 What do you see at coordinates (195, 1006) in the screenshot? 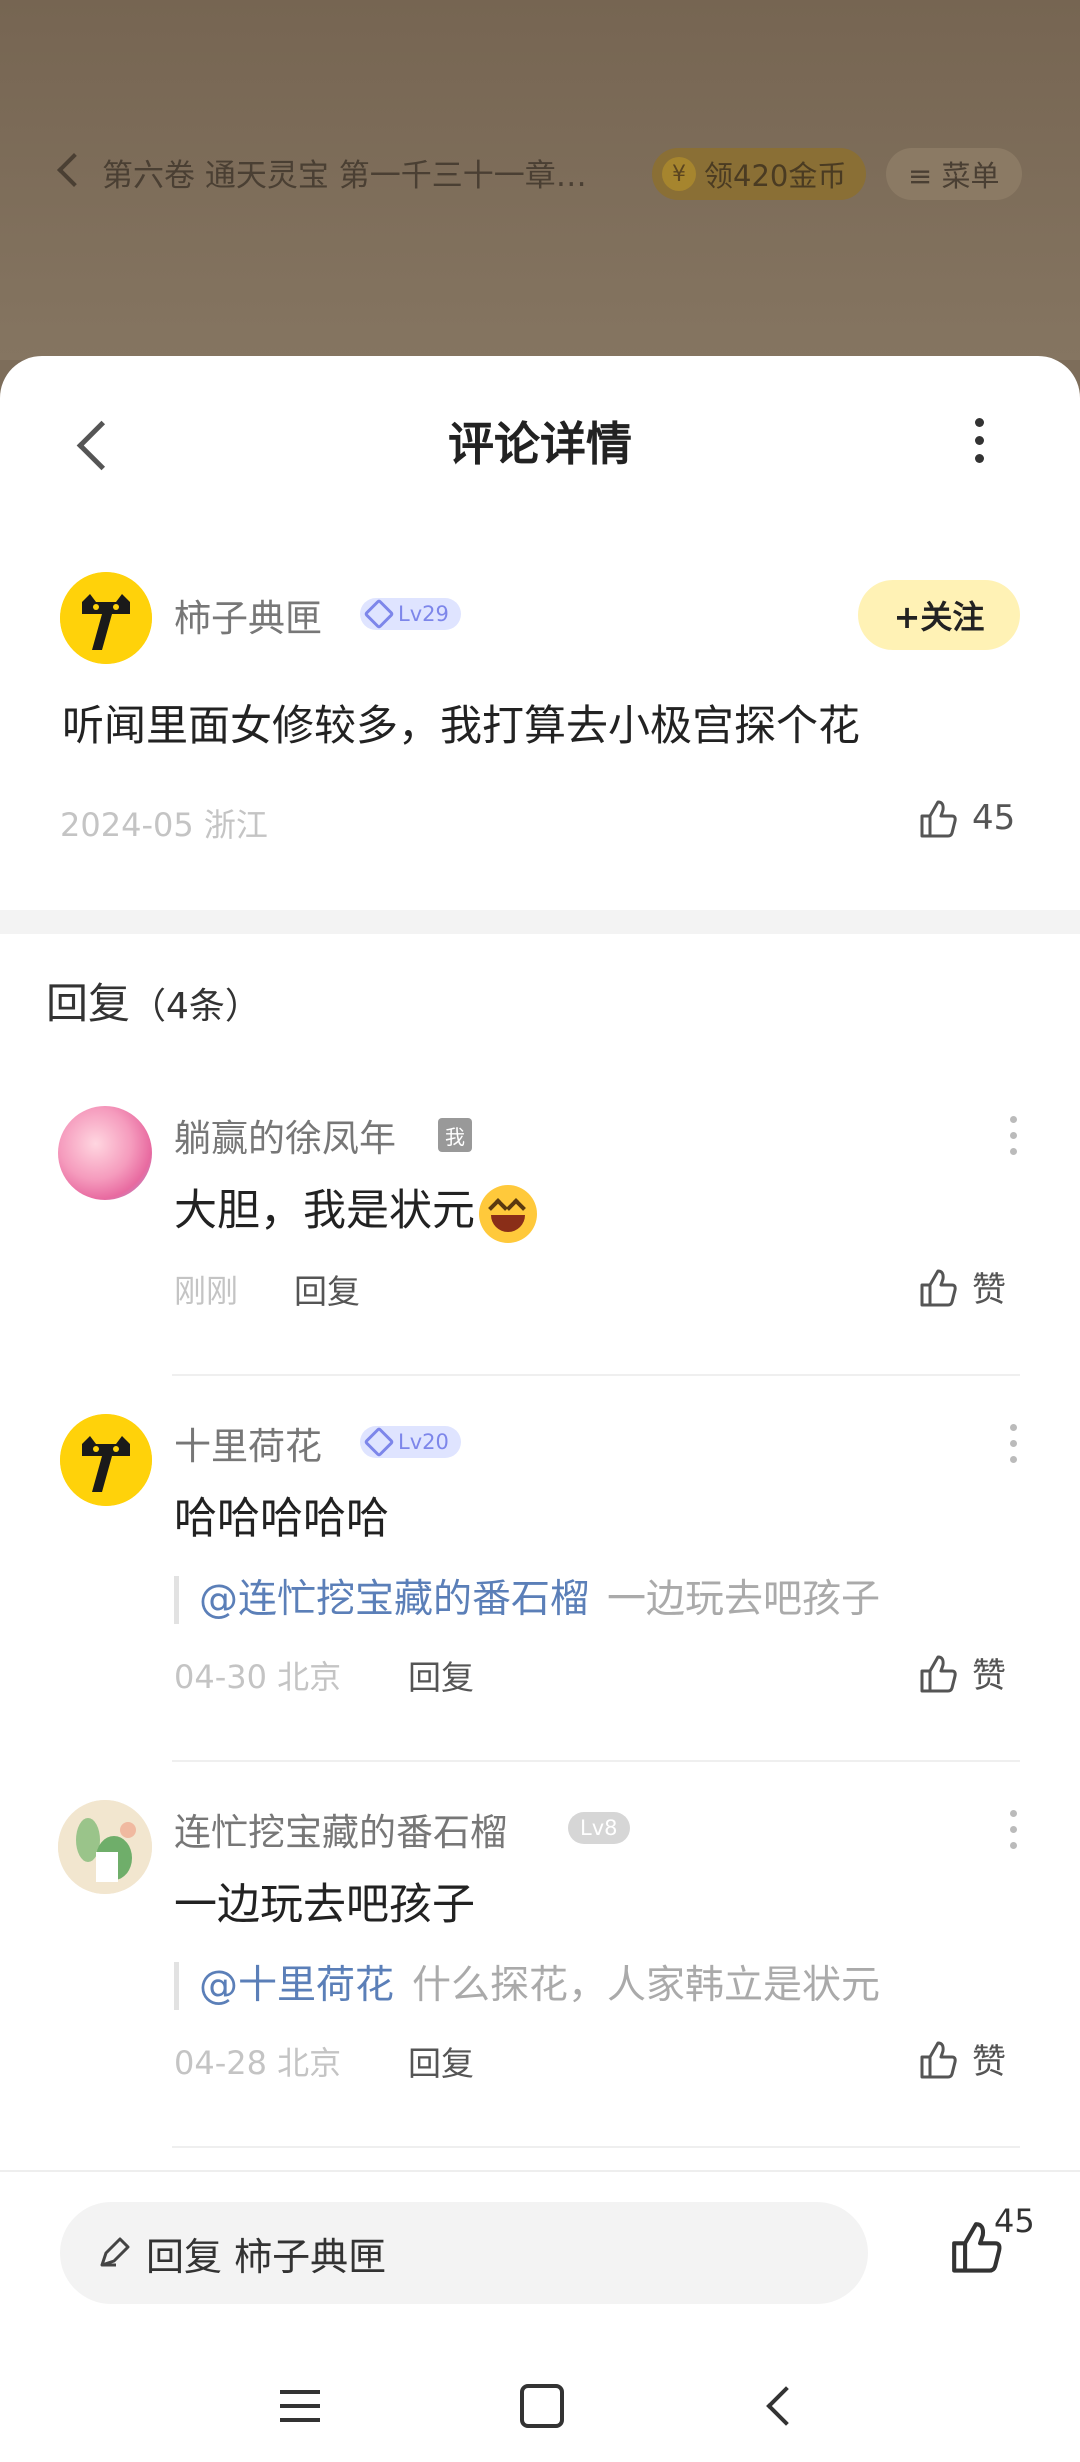
I see `replies-count: （4条）` at bounding box center [195, 1006].